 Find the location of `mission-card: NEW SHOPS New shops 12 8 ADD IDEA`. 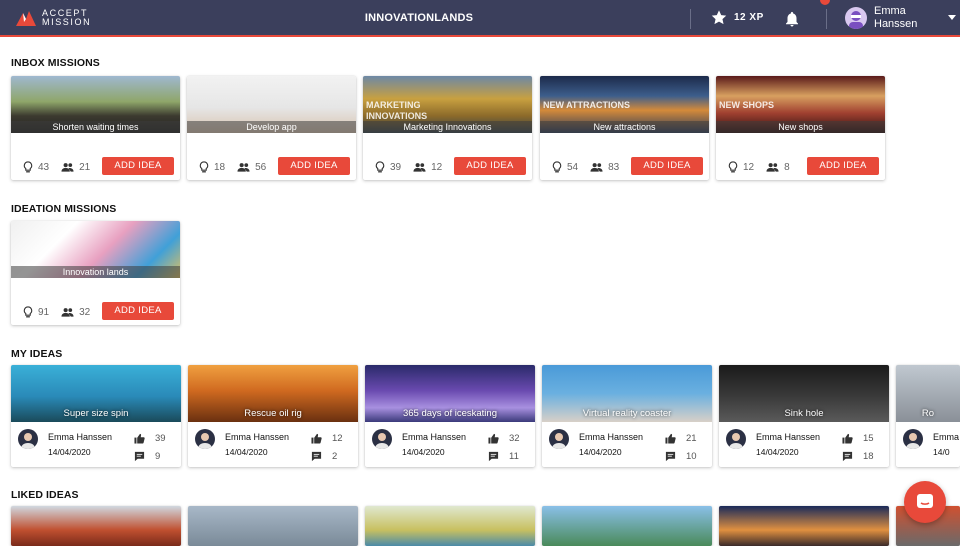

mission-card: NEW SHOPS New shops 12 8 ADD IDEA is located at coordinates (800, 128).